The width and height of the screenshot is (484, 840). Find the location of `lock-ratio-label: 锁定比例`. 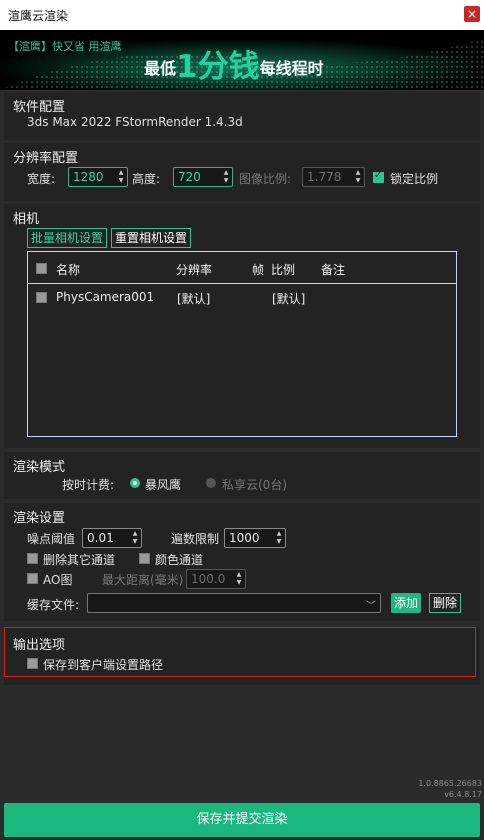

lock-ratio-label: 锁定比例 is located at coordinates (414, 179).